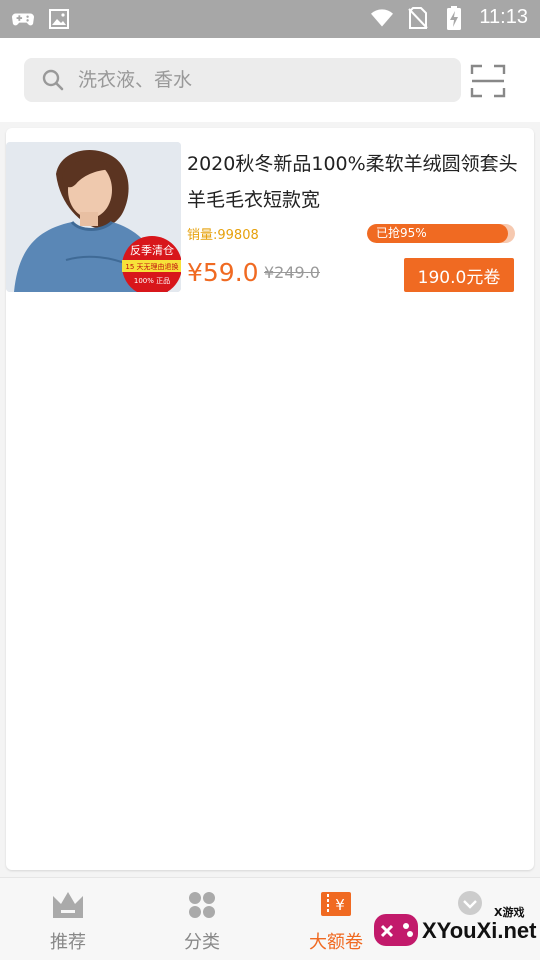 This screenshot has width=540, height=960. I want to click on status-bar: 11:13, so click(270, 19).